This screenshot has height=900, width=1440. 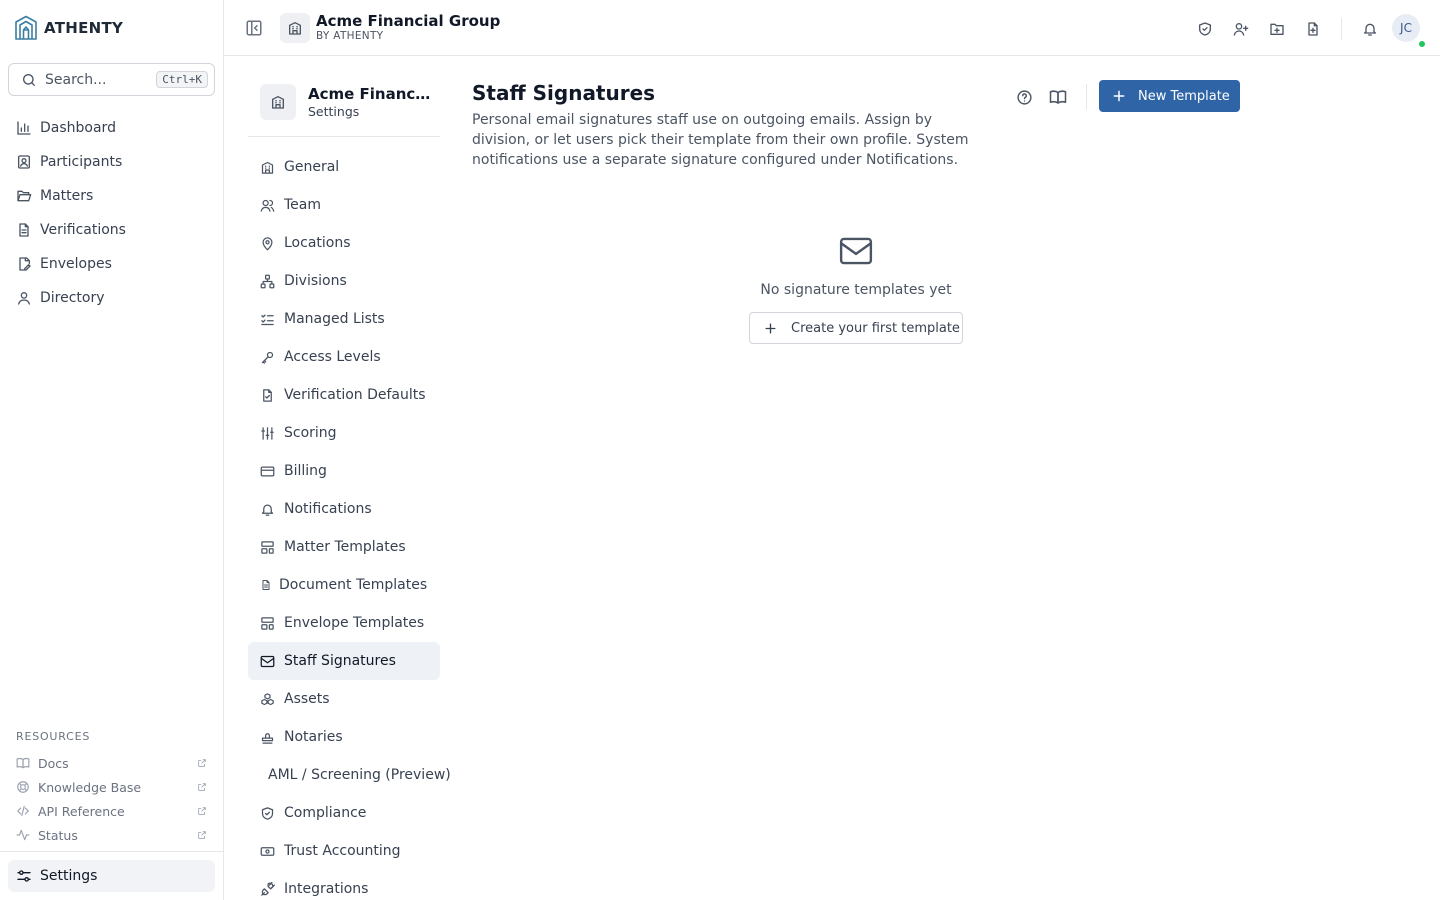 What do you see at coordinates (344, 699) in the screenshot?
I see `settings-item-assets: Assets` at bounding box center [344, 699].